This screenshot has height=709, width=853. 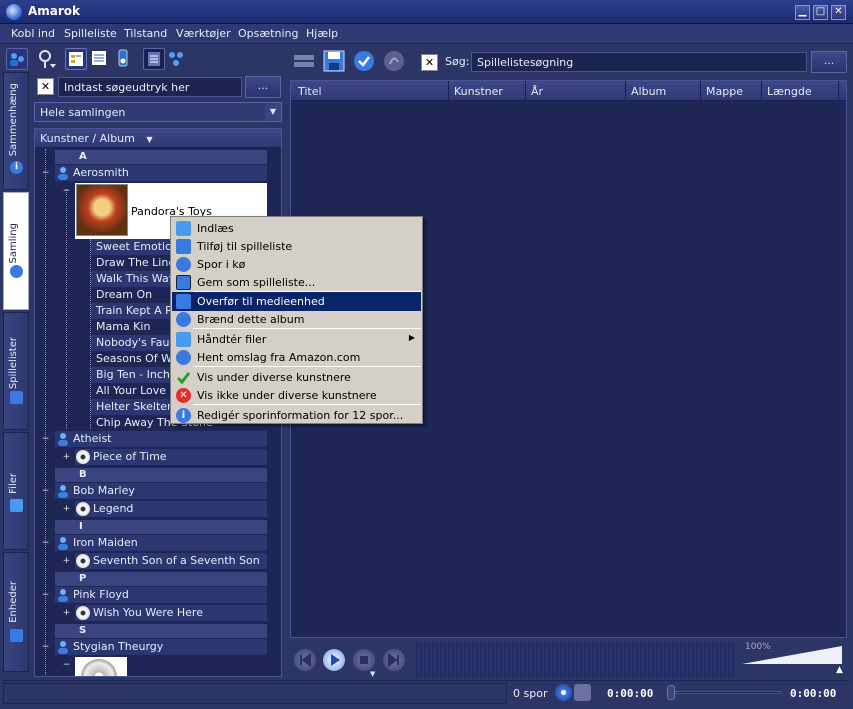 I want to click on album-seventh-son: Seventh Son of a Seventh Son, so click(x=171, y=561).